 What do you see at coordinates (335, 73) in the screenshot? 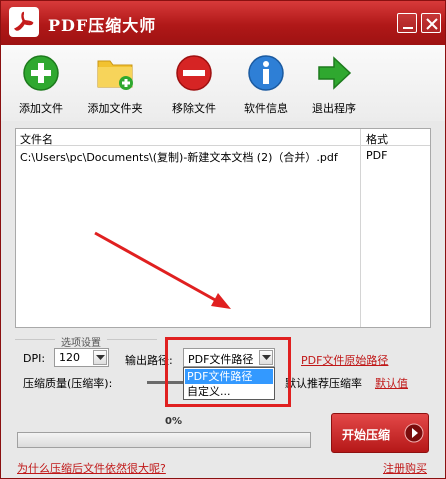
I see `exit-arrow-icon` at bounding box center [335, 73].